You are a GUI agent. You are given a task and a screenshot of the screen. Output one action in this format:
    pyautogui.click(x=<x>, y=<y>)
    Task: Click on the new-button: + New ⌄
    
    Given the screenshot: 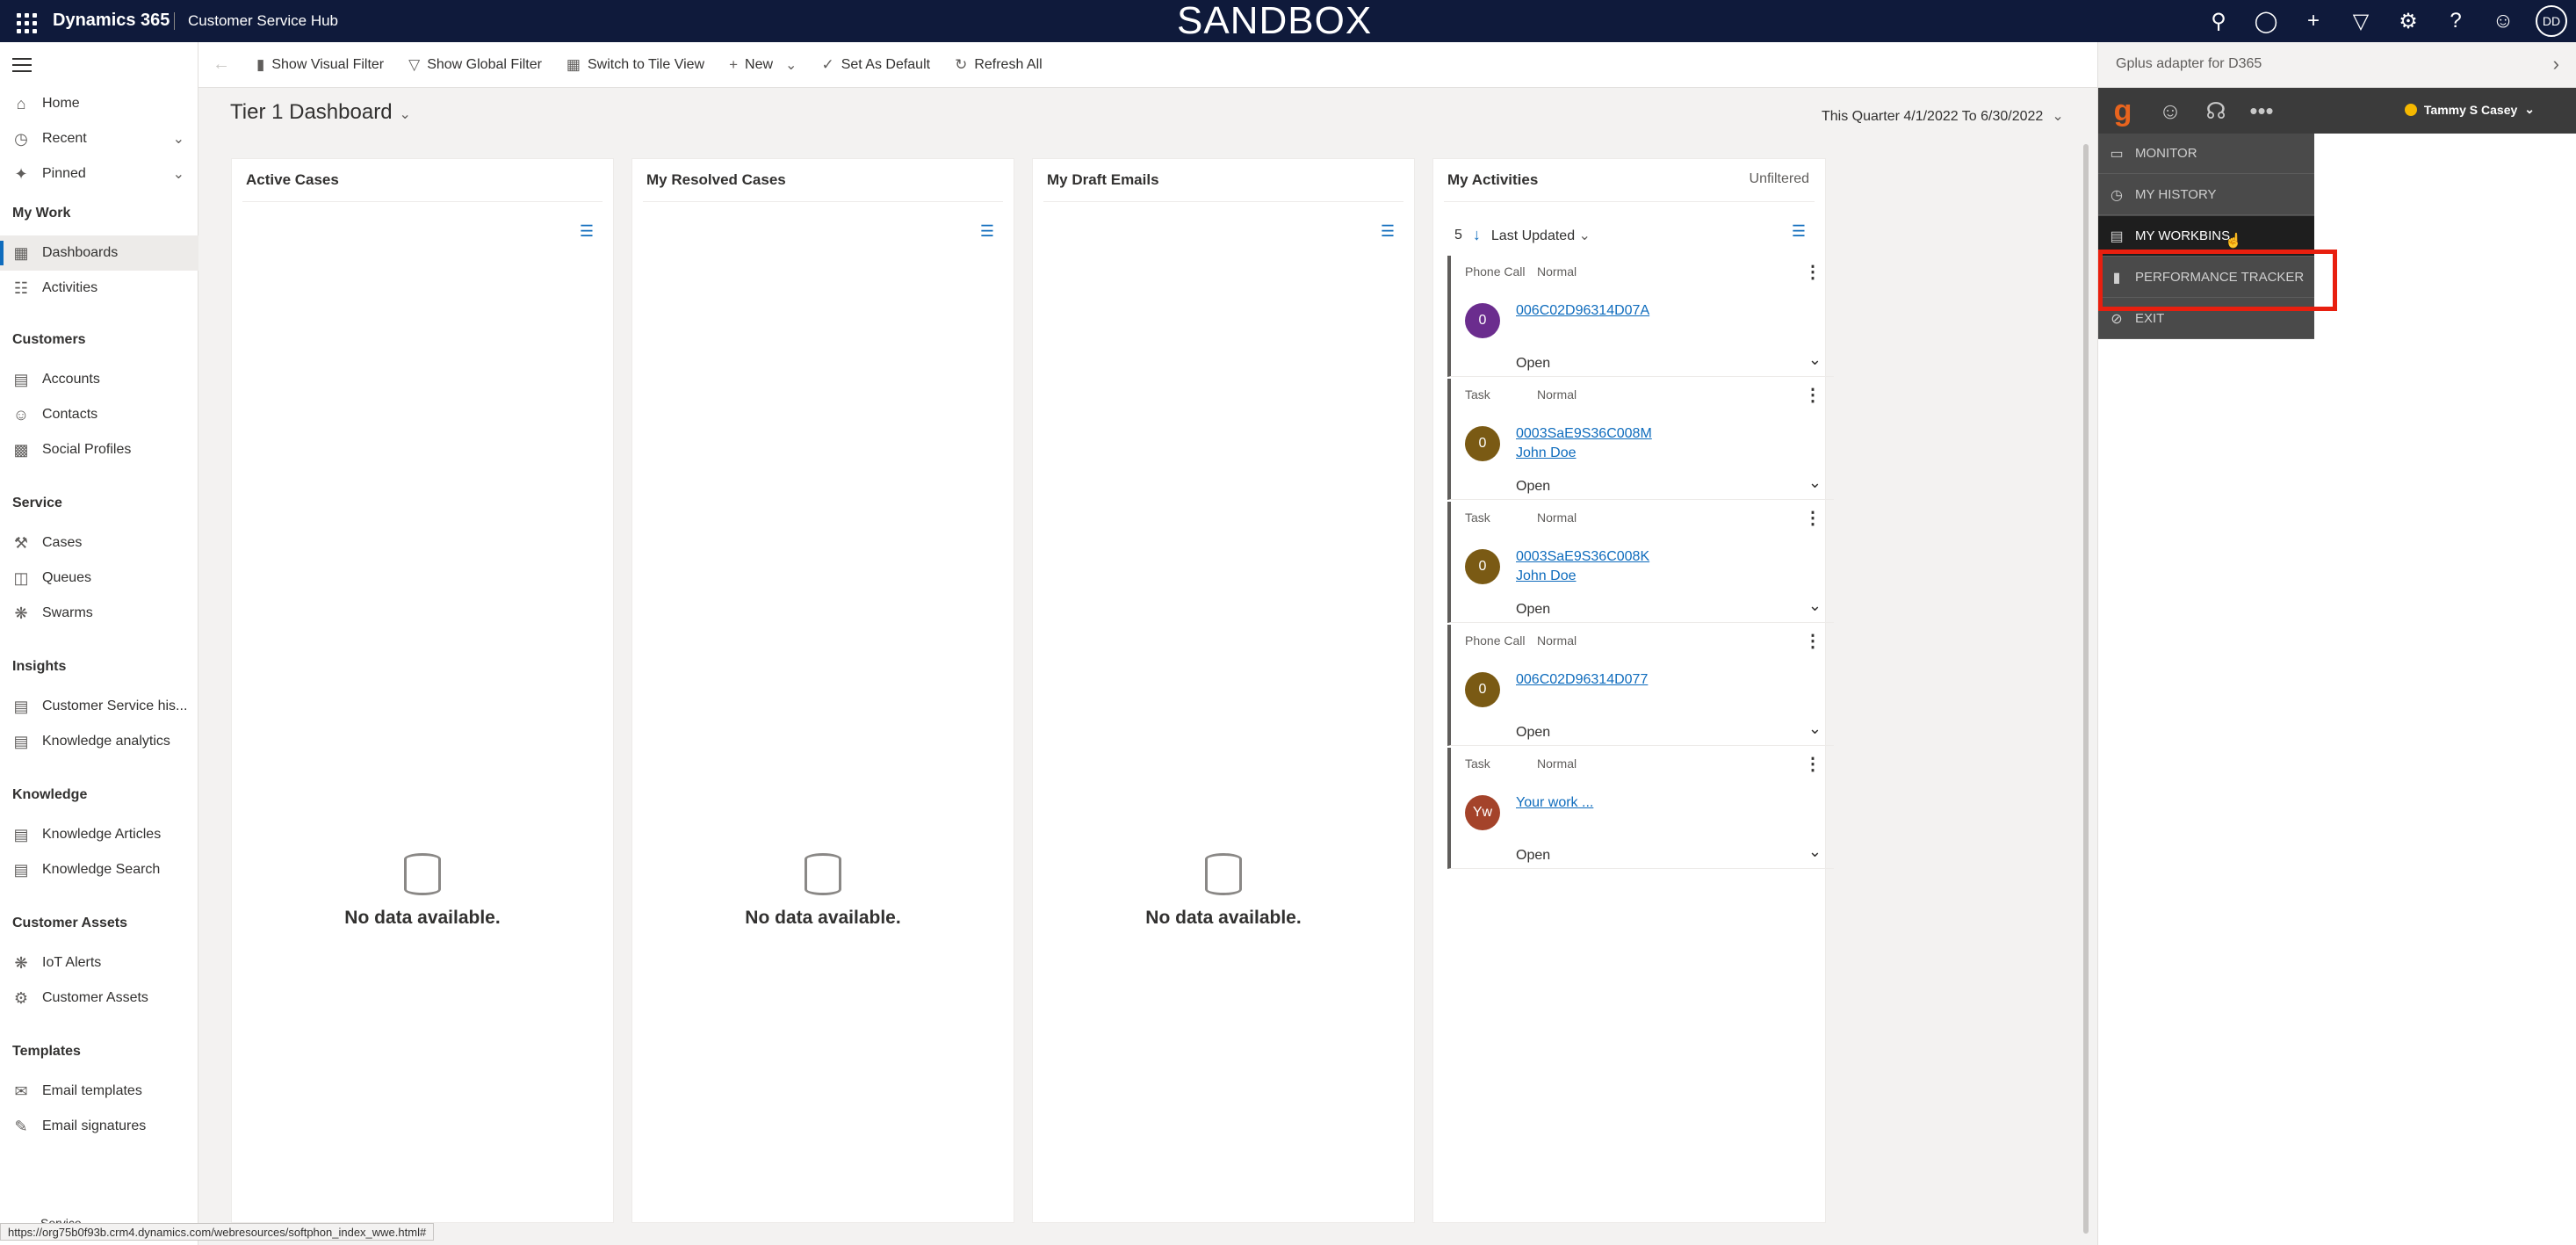 What is the action you would take?
    pyautogui.click(x=763, y=65)
    